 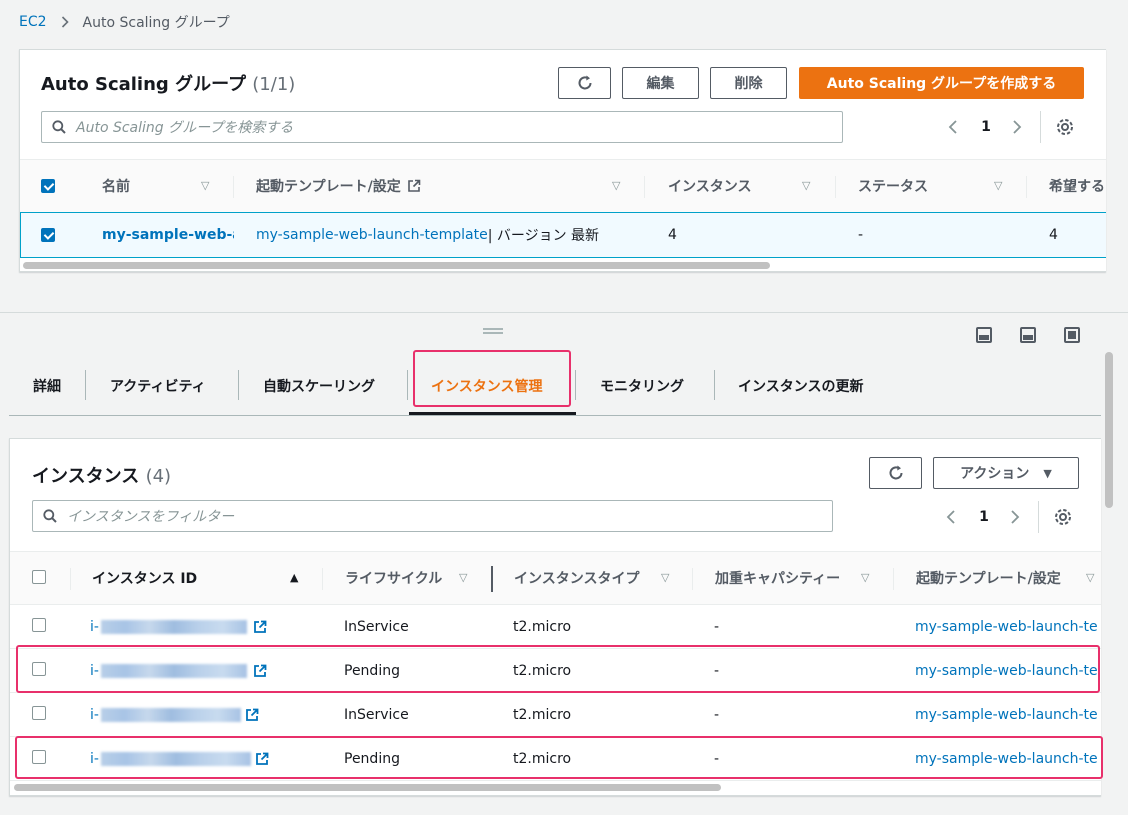 What do you see at coordinates (1038, 517) in the screenshot?
I see `divider` at bounding box center [1038, 517].